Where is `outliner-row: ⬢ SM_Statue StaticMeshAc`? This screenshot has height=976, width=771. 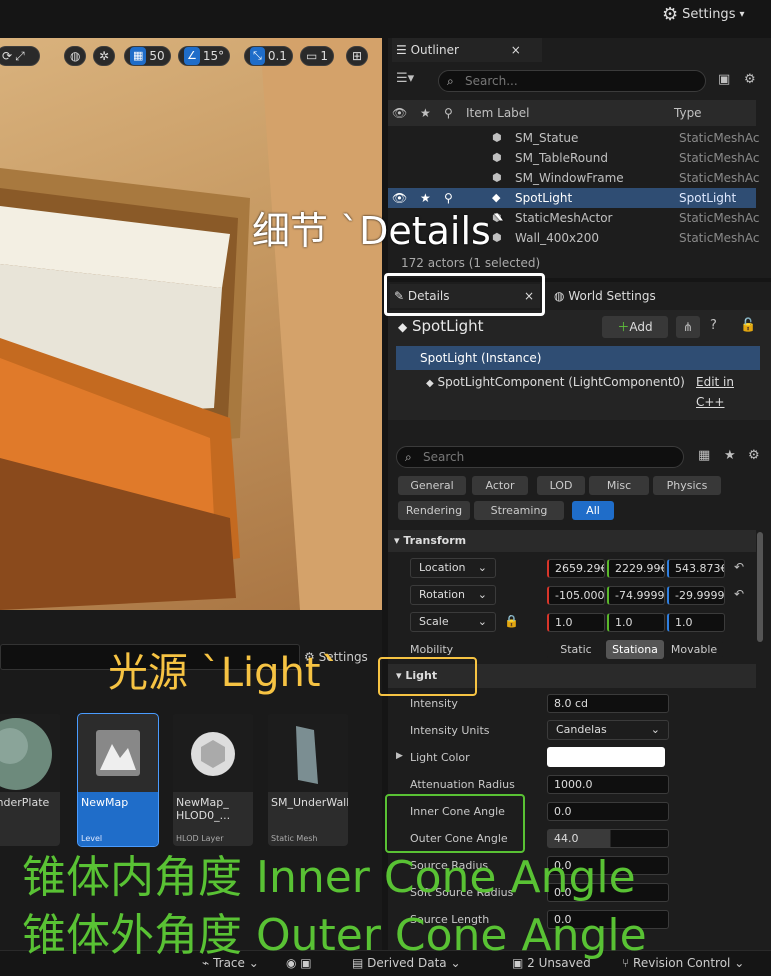
outliner-row: ⬢ SM_Statue StaticMeshAc is located at coordinates (574, 138).